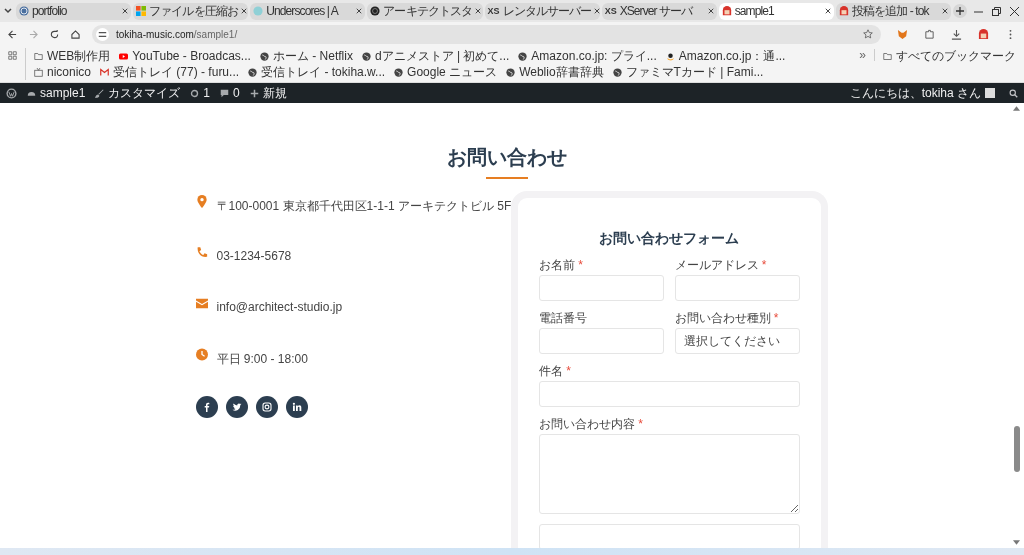 Image resolution: width=1024 pixels, height=555 pixels. What do you see at coordinates (669, 474) in the screenshot?
I see `message-field` at bounding box center [669, 474].